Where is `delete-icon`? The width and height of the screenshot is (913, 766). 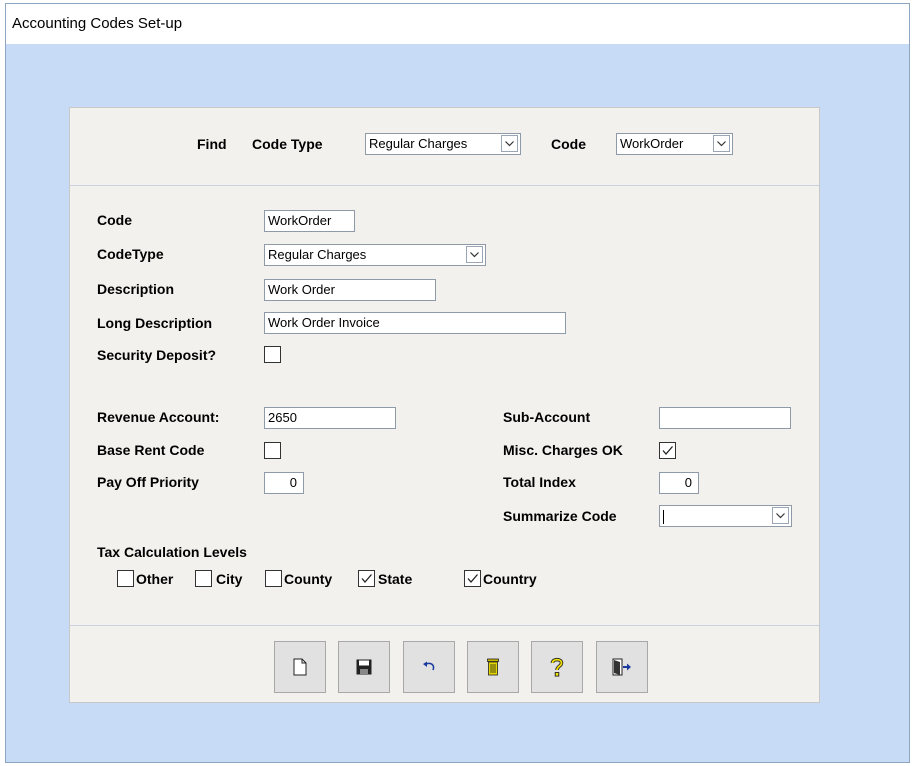
delete-icon is located at coordinates (493, 667).